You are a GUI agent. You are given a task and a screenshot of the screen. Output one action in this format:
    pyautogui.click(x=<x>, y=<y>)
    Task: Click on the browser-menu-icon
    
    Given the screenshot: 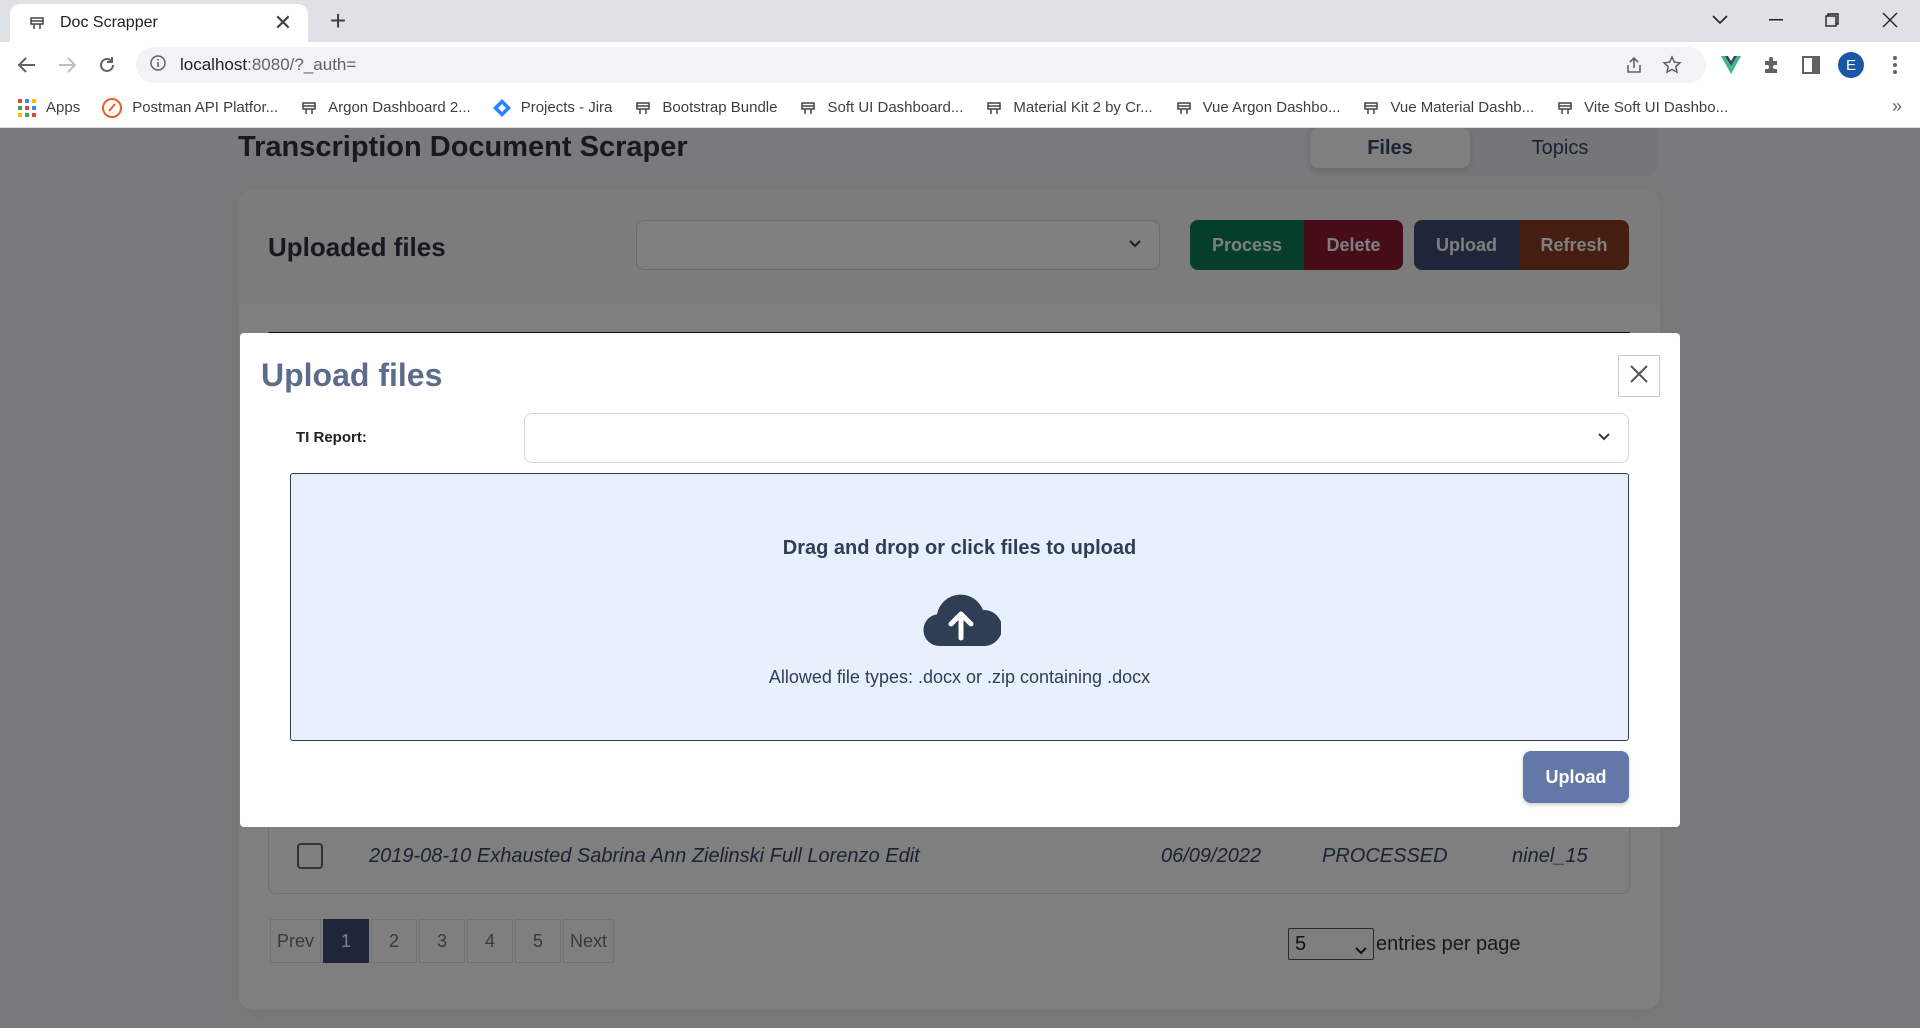 What is the action you would take?
    pyautogui.click(x=1895, y=65)
    